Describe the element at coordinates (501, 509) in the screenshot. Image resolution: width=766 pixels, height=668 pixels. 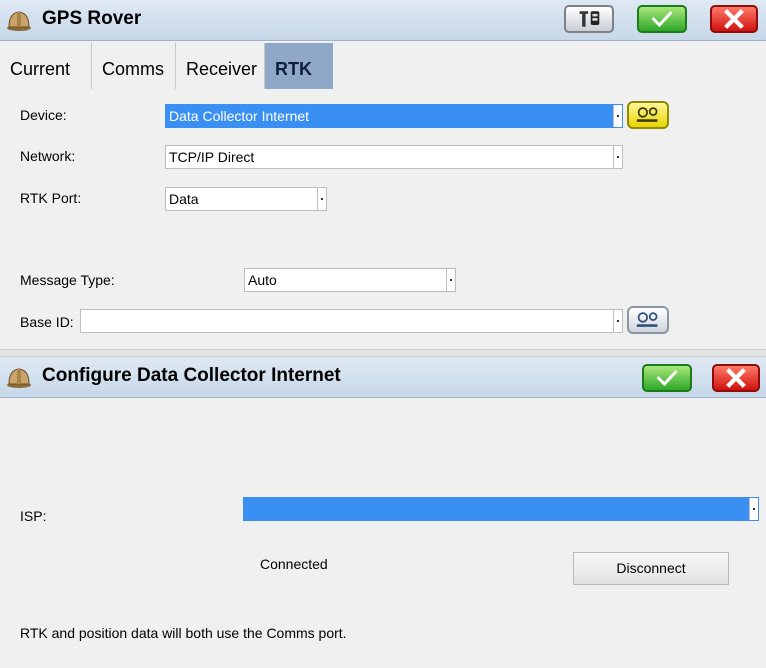
I see `isp-dropdown` at that location.